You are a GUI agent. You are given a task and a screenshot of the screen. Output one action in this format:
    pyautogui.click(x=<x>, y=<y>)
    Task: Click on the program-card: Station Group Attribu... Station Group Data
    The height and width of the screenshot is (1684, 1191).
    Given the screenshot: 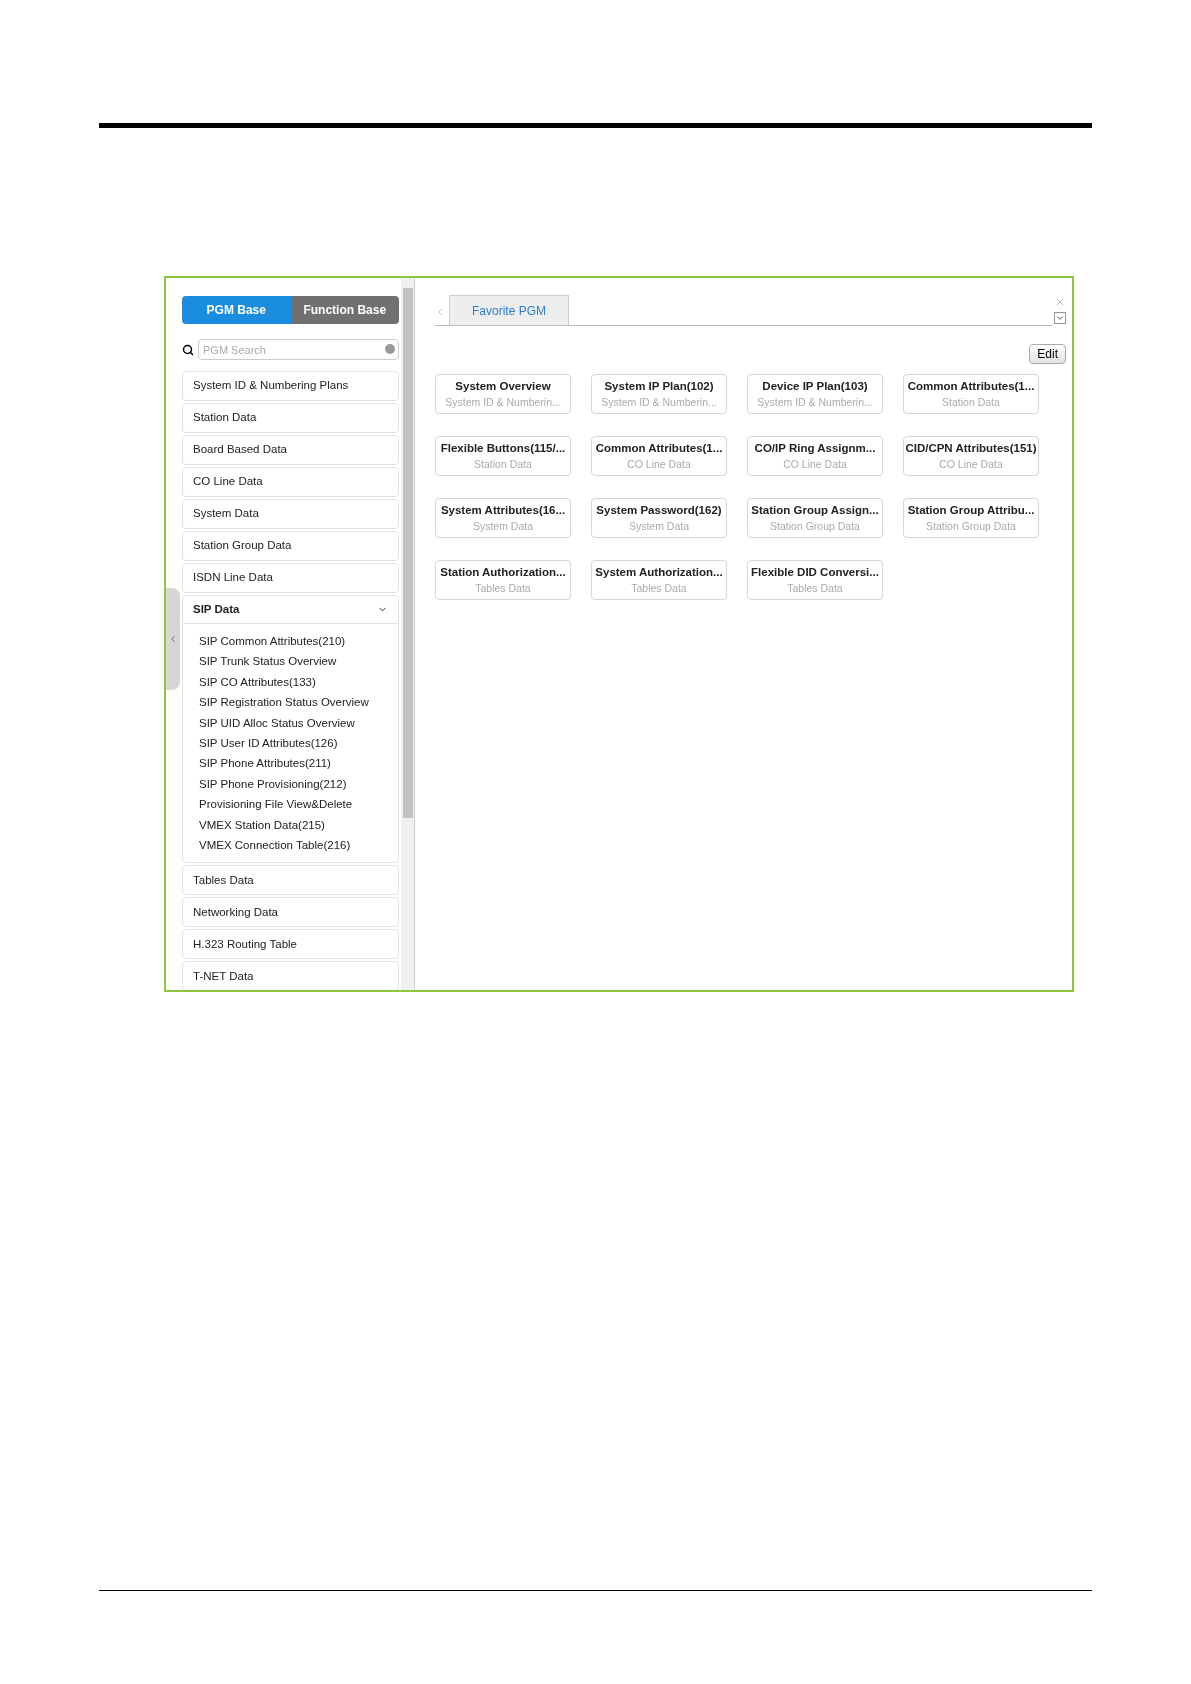 What is the action you would take?
    pyautogui.click(x=971, y=518)
    